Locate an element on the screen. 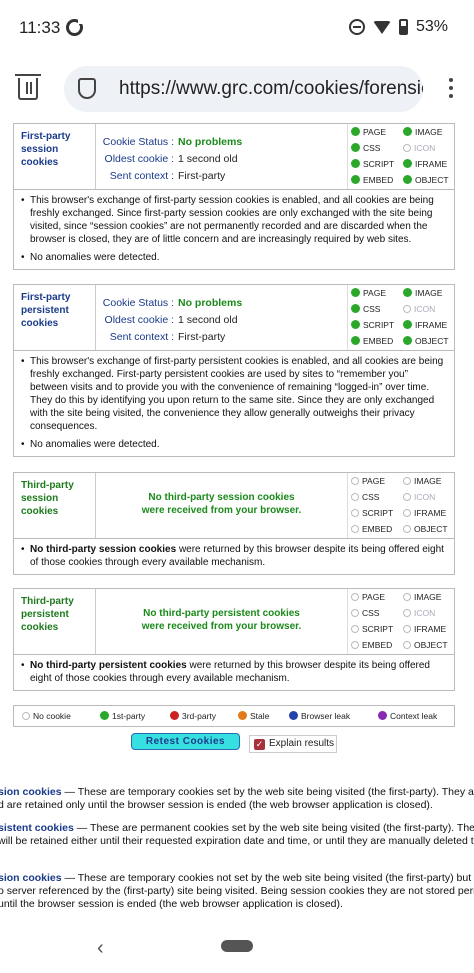  blue-dot-icon is located at coordinates (293, 715).